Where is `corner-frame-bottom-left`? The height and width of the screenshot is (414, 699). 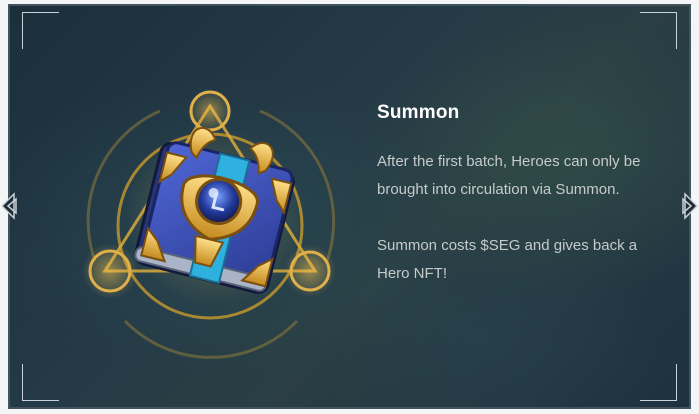 corner-frame-bottom-left is located at coordinates (40, 382).